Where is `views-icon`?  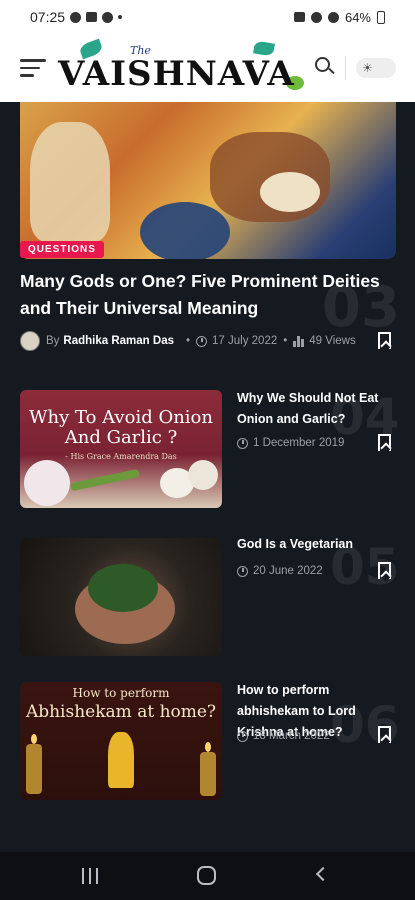 views-icon is located at coordinates (298, 341).